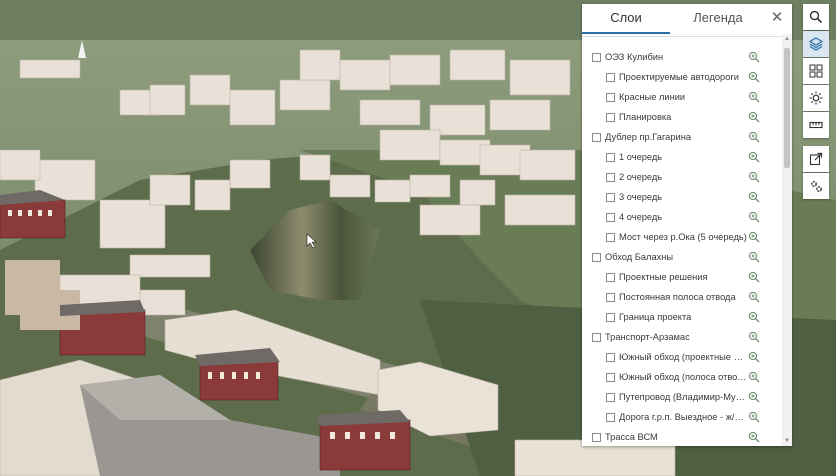 The image size is (836, 476). What do you see at coordinates (681, 58) in the screenshot?
I see `layer-group-row: ОЭЗ Кулибин` at bounding box center [681, 58].